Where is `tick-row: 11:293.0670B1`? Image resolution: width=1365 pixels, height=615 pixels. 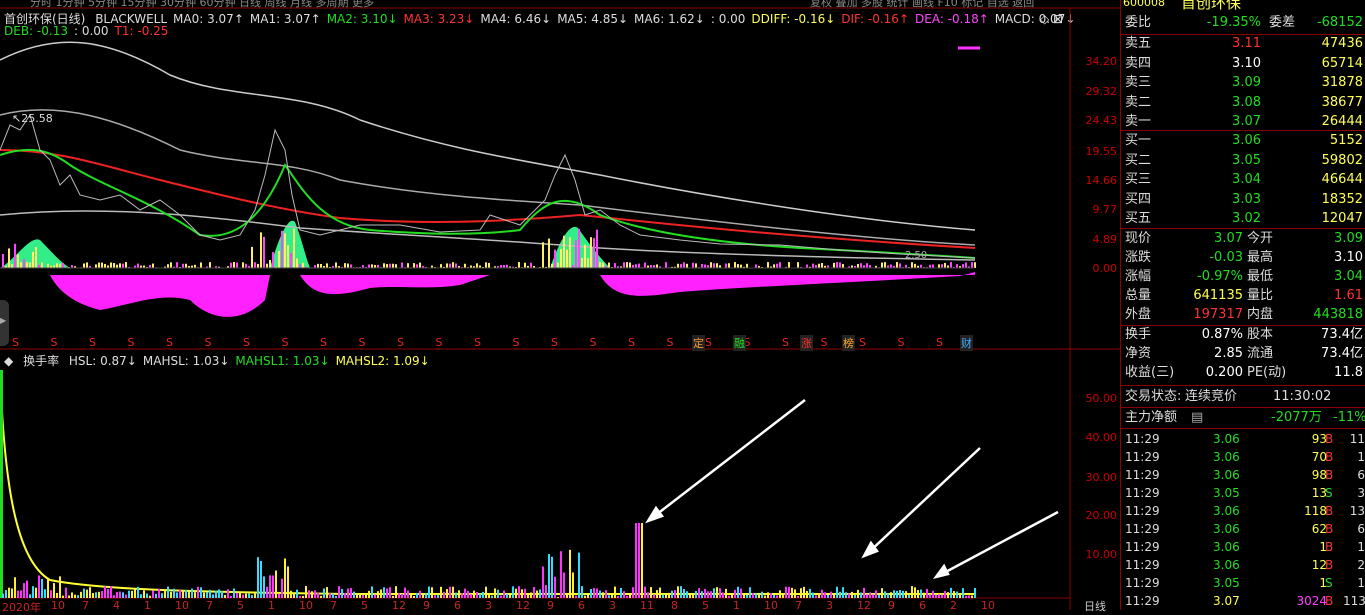
tick-row: 11:293.0670B1 is located at coordinates (1243, 457).